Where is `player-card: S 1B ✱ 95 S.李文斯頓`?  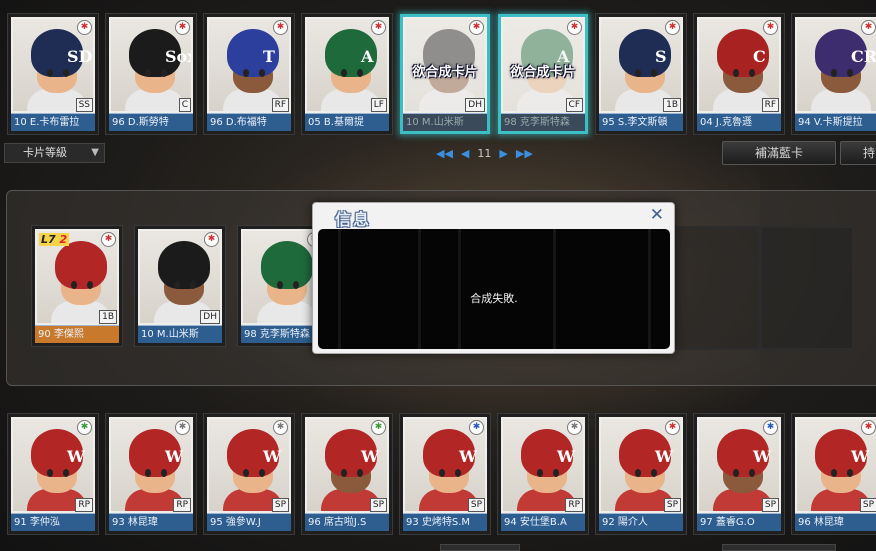 player-card: S 1B ✱ 95 S.李文斯頓 is located at coordinates (641, 74).